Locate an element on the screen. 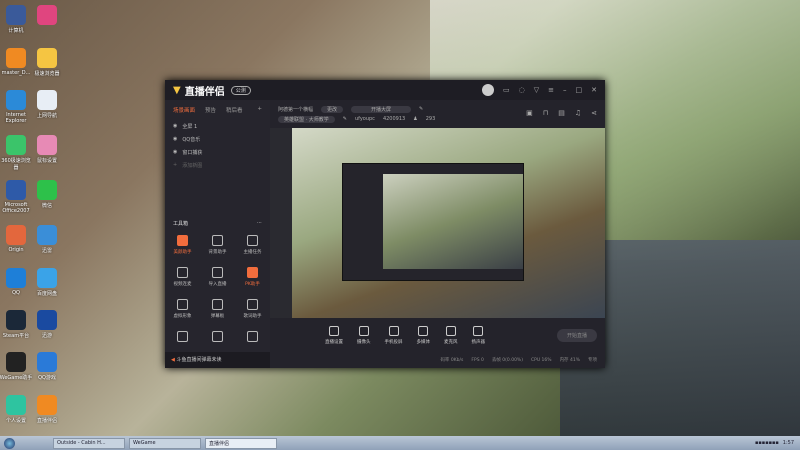  tool-item: 美颜助手 is located at coordinates (182, 245).